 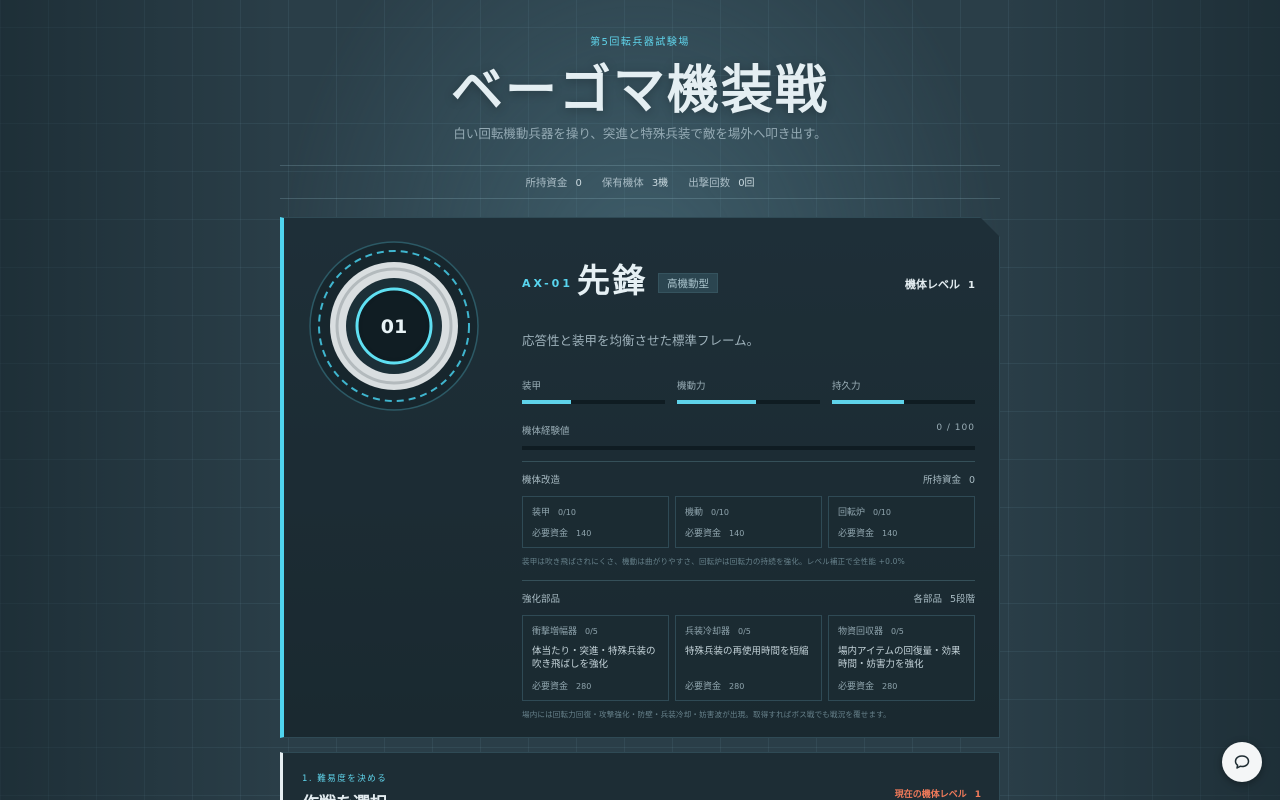 I want to click on current-level-label: 現在の機体レベル, so click(x=930, y=795).